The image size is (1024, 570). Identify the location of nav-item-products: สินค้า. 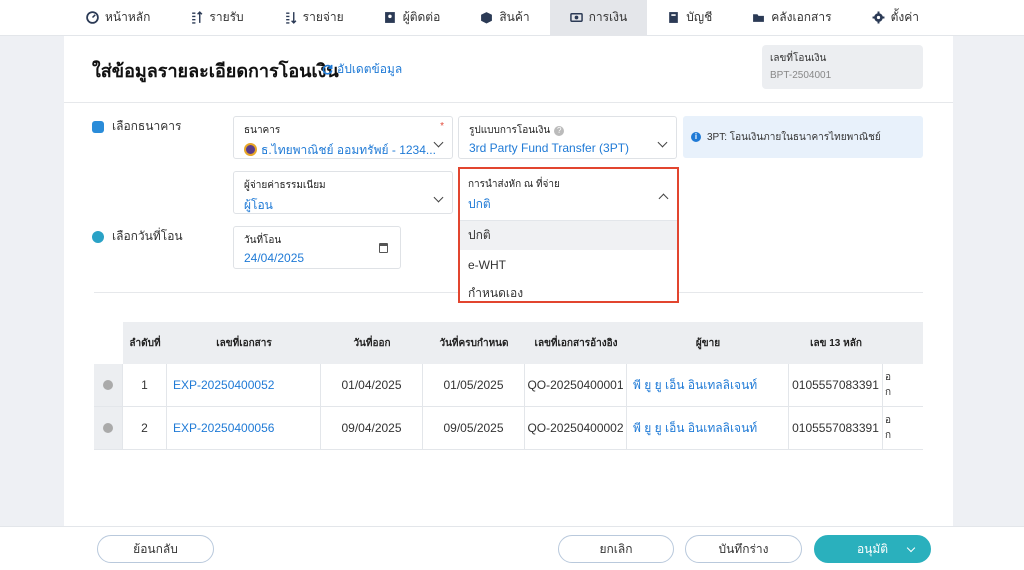
(504, 18).